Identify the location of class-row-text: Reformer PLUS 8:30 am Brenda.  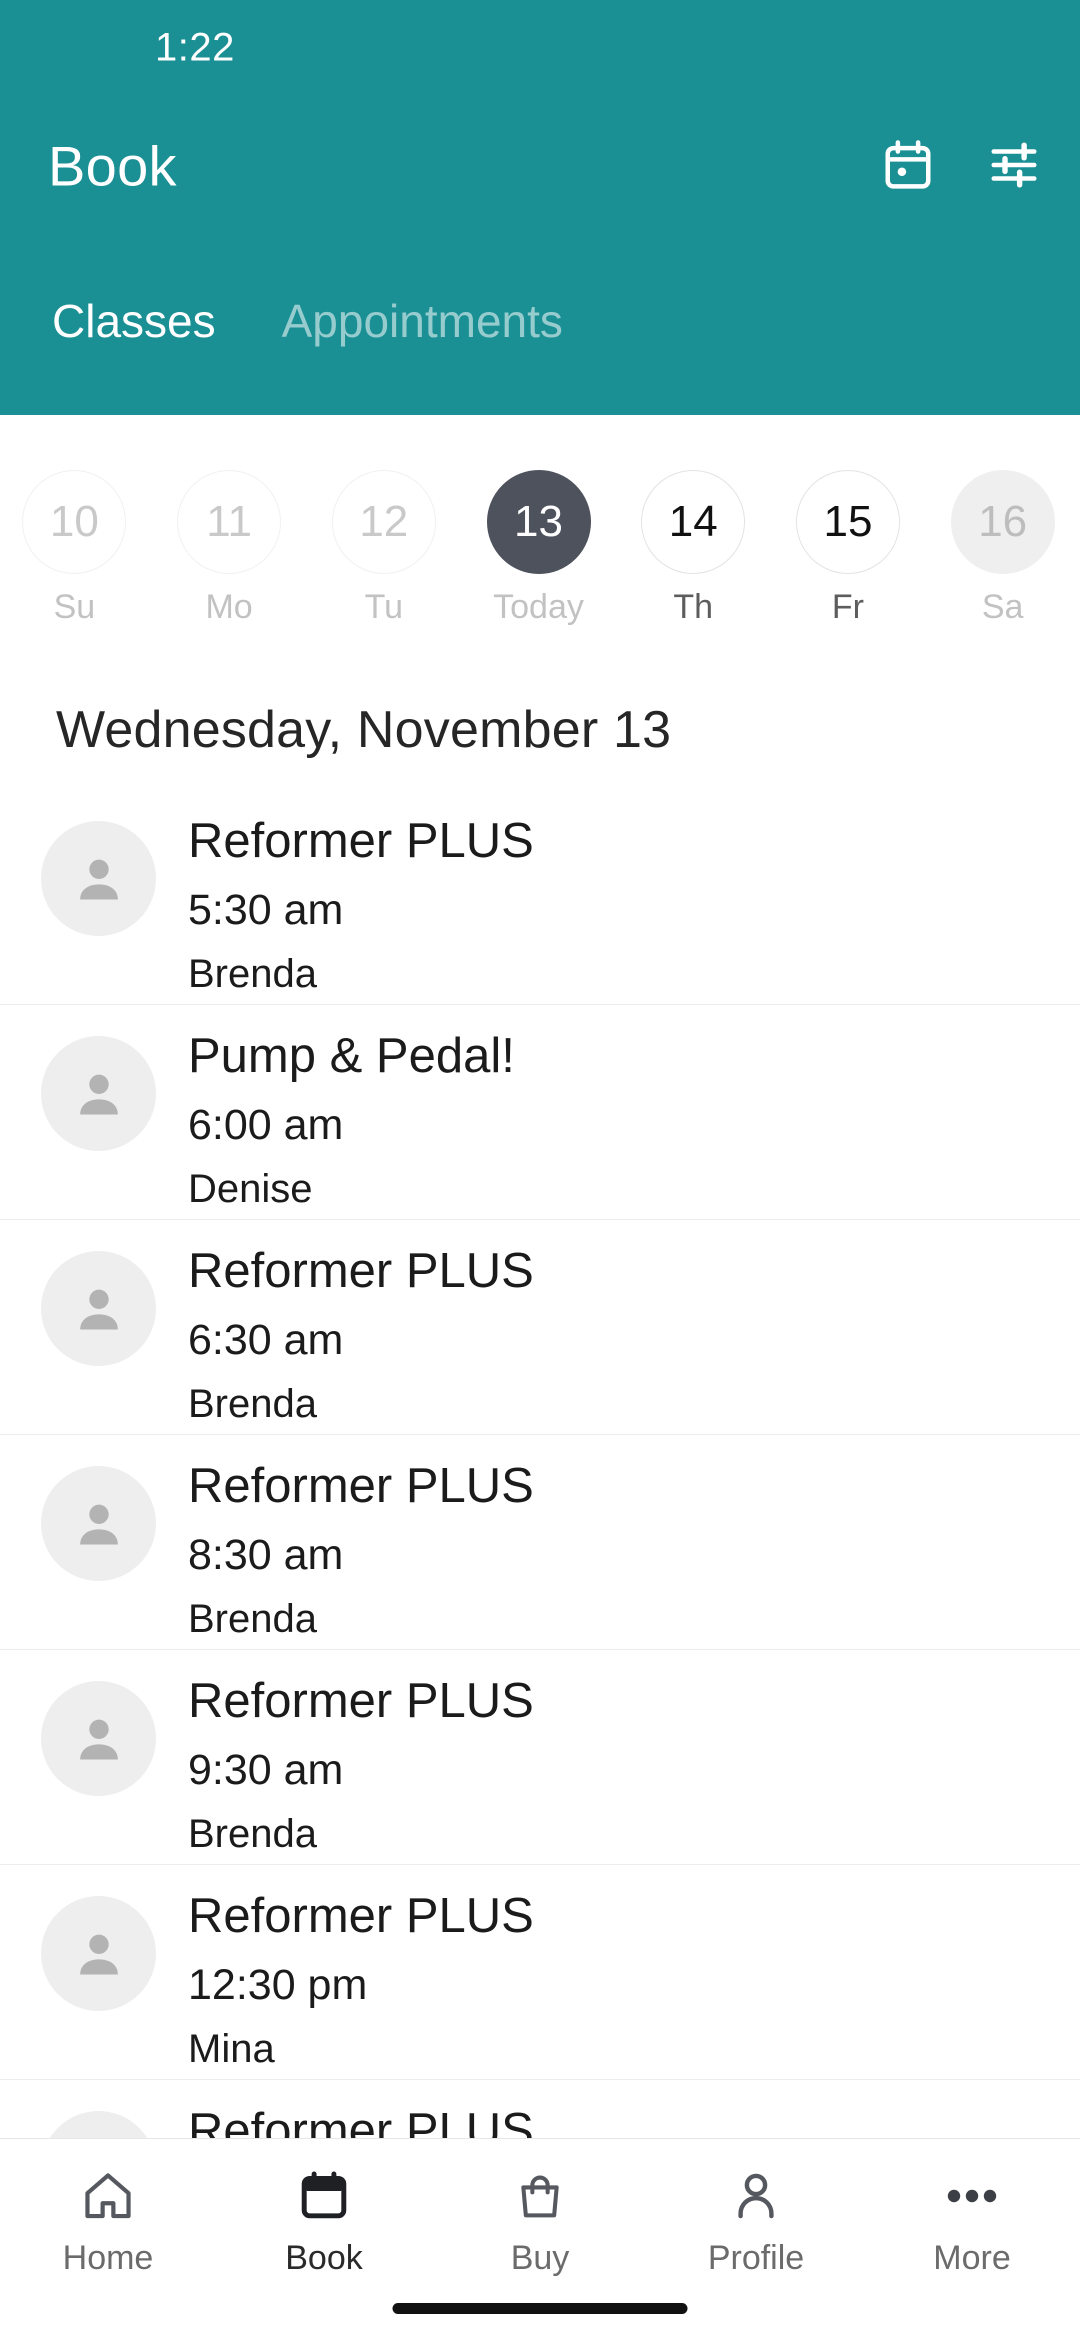
(361, 1550).